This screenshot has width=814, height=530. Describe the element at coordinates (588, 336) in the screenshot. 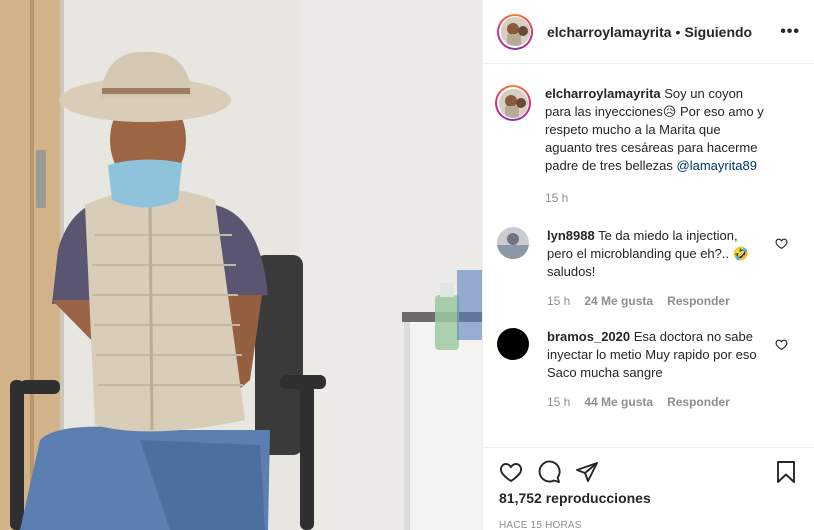

I see `comment-username: bramos_2020` at that location.